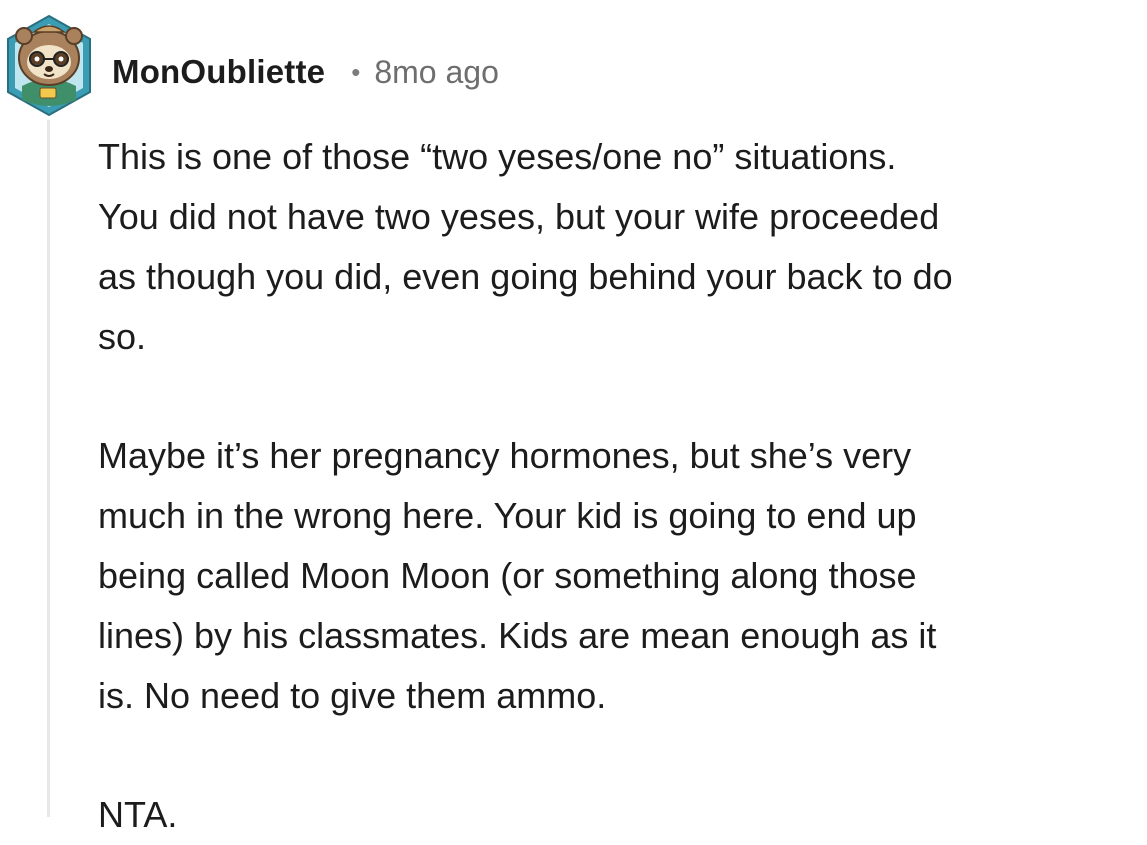  What do you see at coordinates (48, 468) in the screenshot?
I see `thread-collapse-line` at bounding box center [48, 468].